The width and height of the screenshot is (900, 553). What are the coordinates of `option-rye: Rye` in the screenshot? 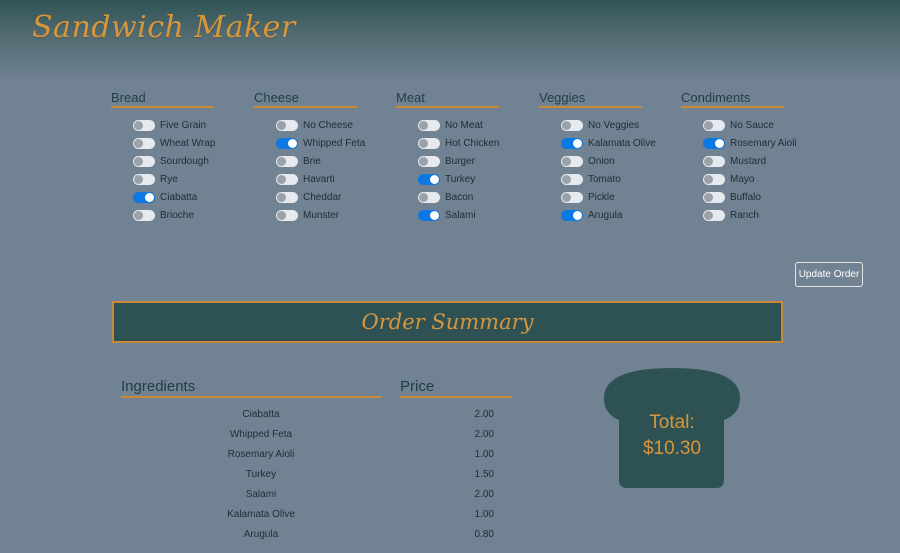 It's located at (166, 179).